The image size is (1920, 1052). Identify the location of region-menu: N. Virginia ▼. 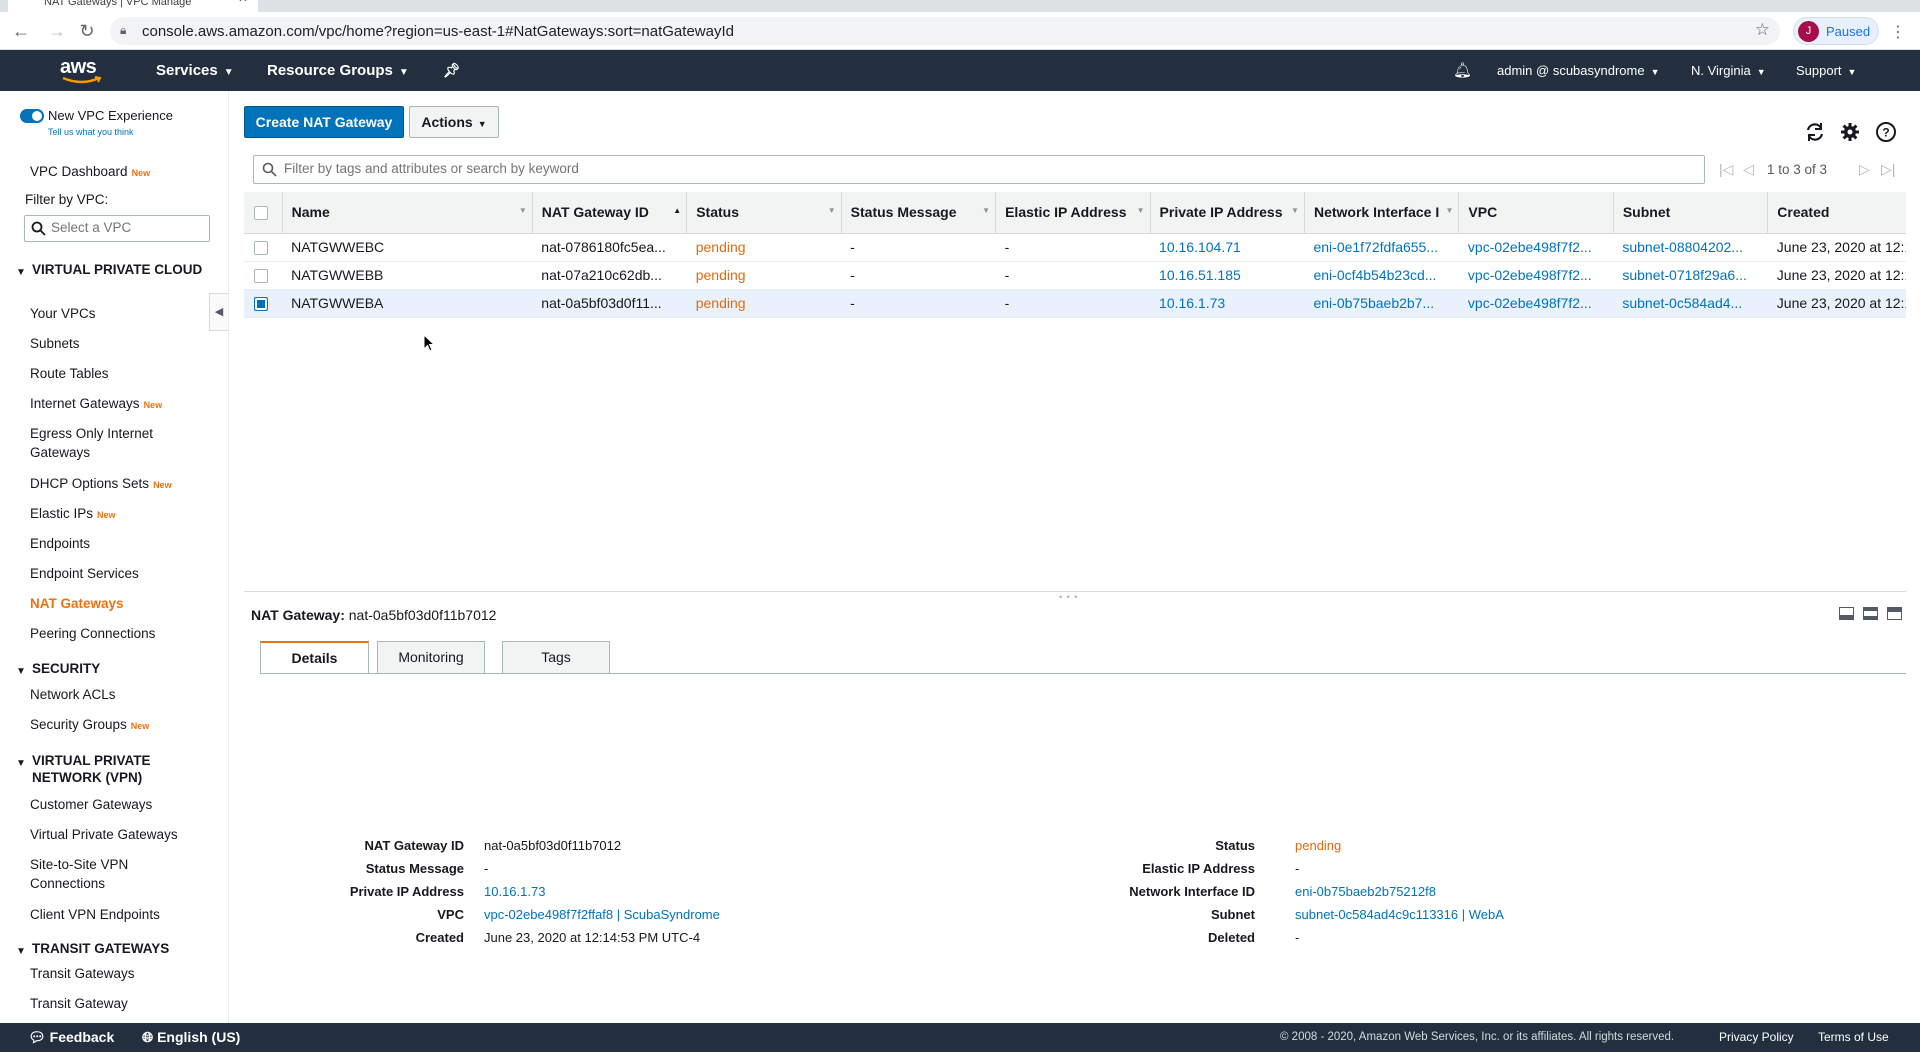
(1728, 70).